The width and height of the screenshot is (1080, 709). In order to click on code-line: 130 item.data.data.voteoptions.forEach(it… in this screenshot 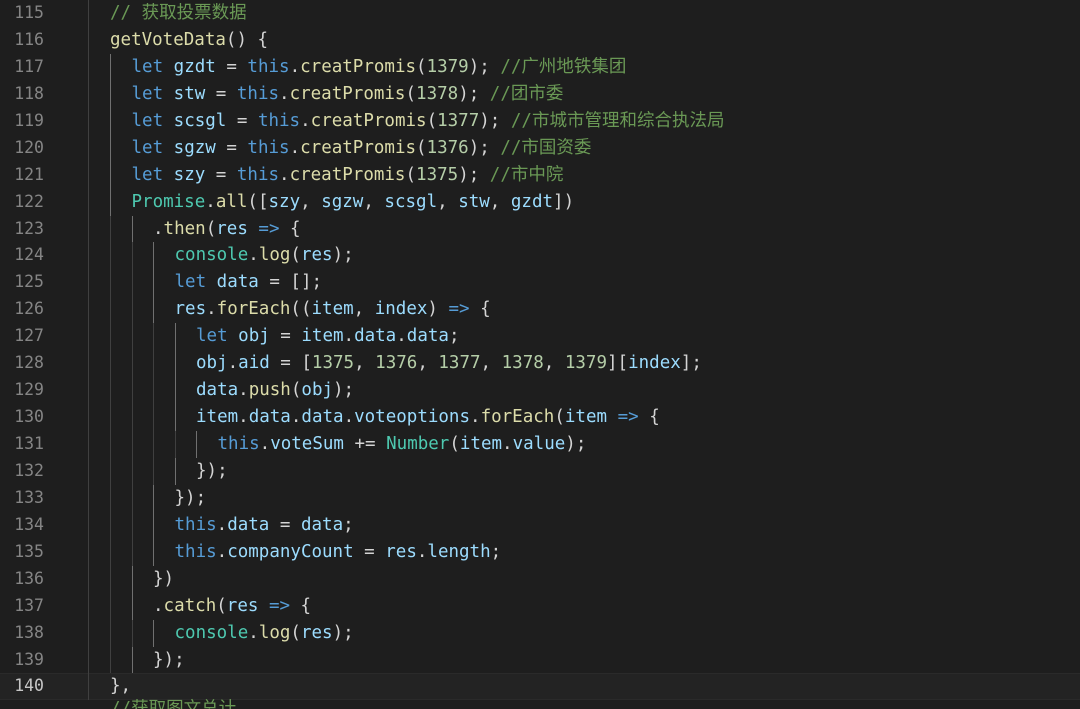, I will do `click(540, 417)`.